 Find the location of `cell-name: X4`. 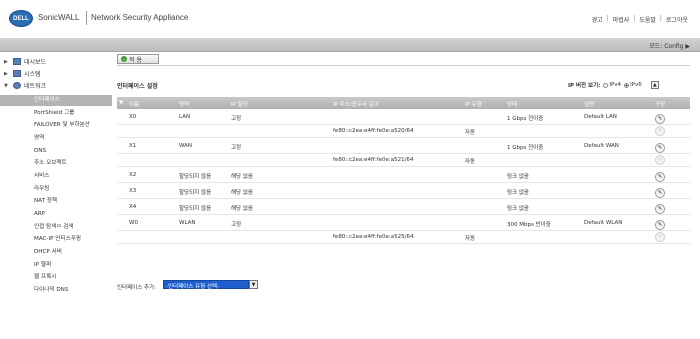

cell-name: X4 is located at coordinates (133, 207).